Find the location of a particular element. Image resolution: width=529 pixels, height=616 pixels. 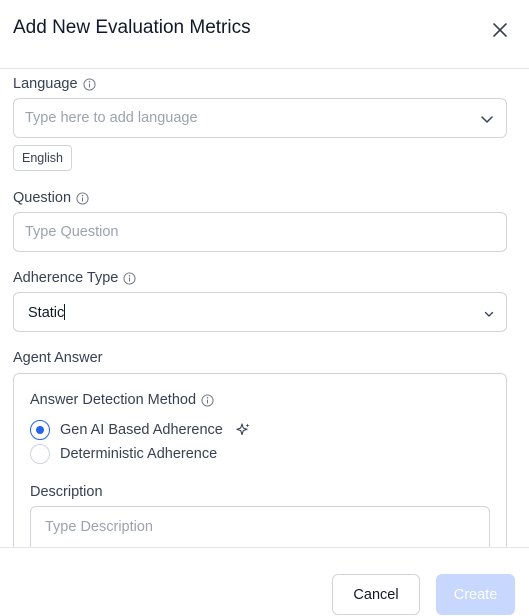

question-label-row: Question is located at coordinates (51, 198).